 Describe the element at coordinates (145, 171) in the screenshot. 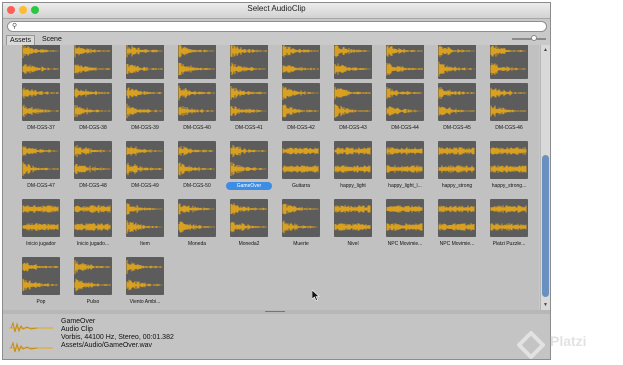

I see `asset-item: DM-CGS-49` at that location.